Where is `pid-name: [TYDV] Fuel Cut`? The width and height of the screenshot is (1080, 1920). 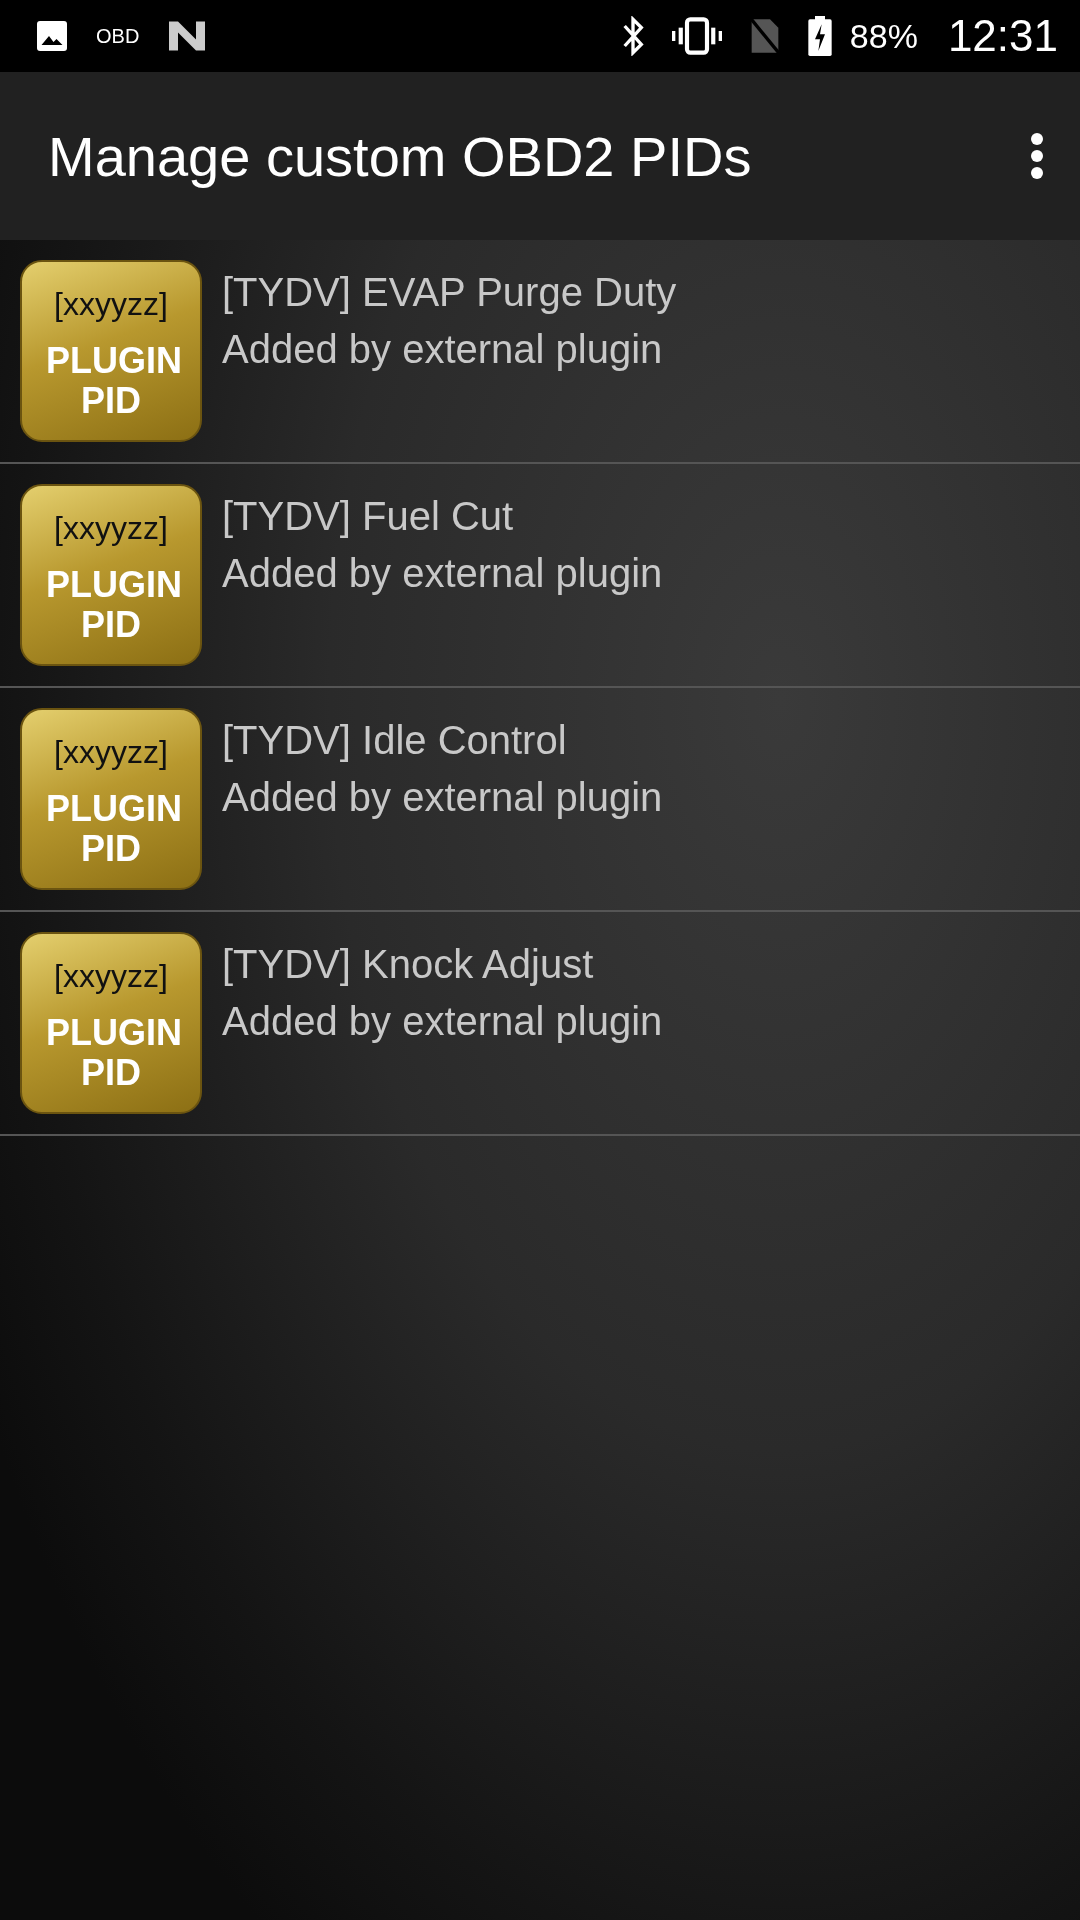 pid-name: [TYDV] Fuel Cut is located at coordinates (368, 516).